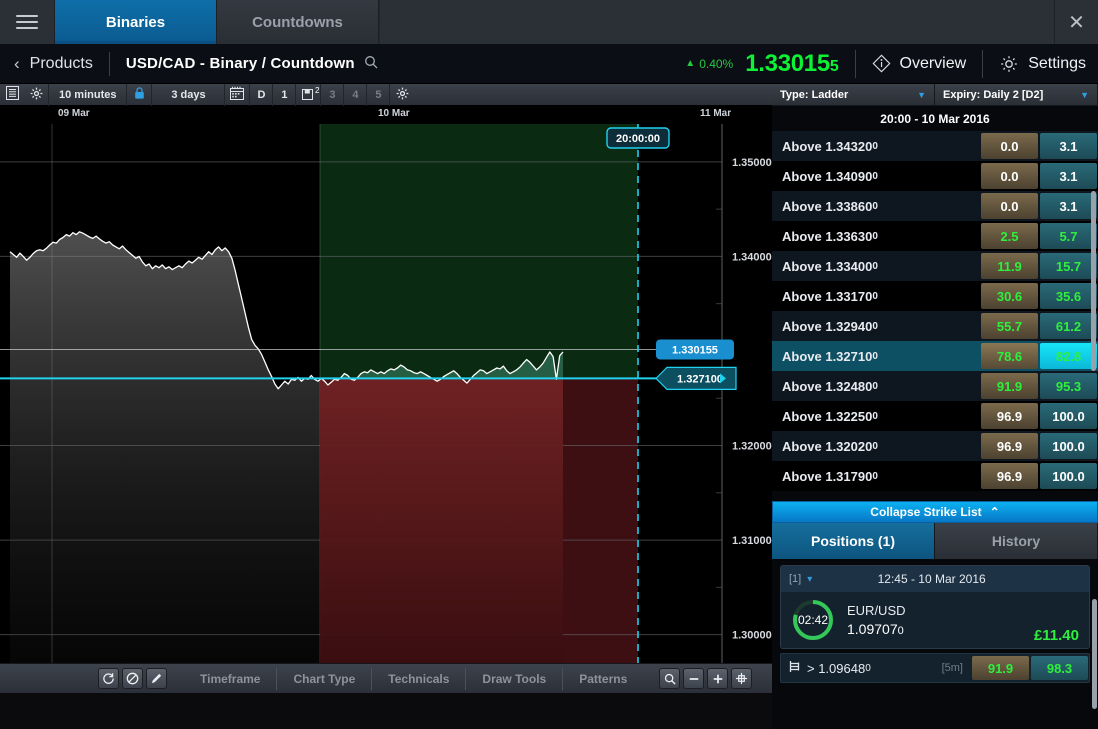  What do you see at coordinates (935, 326) in the screenshot?
I see `strike-row: Above 1.32940 0 55.7 61.2` at bounding box center [935, 326].